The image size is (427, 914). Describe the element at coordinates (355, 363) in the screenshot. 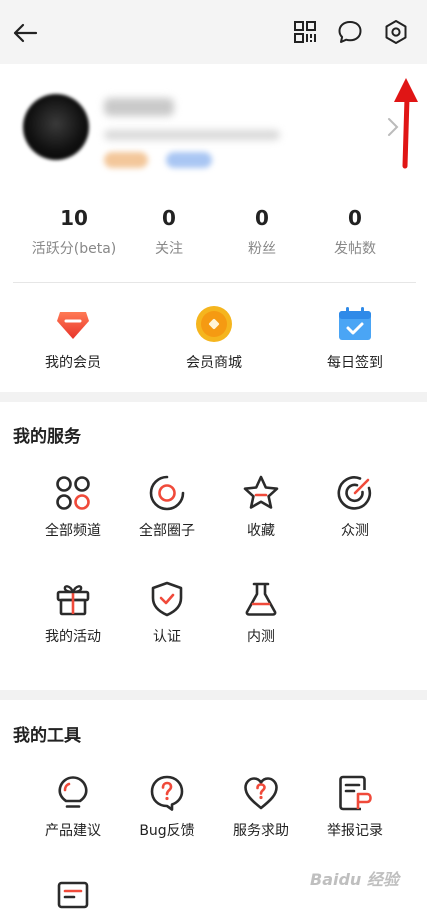

I see `quick-action-label: 每日签到` at that location.